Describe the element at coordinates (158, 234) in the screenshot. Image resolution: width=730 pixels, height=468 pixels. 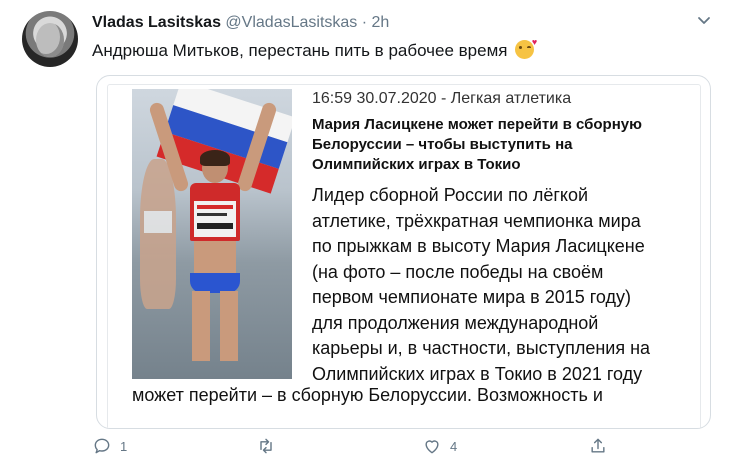
I see `background-athlete` at that location.